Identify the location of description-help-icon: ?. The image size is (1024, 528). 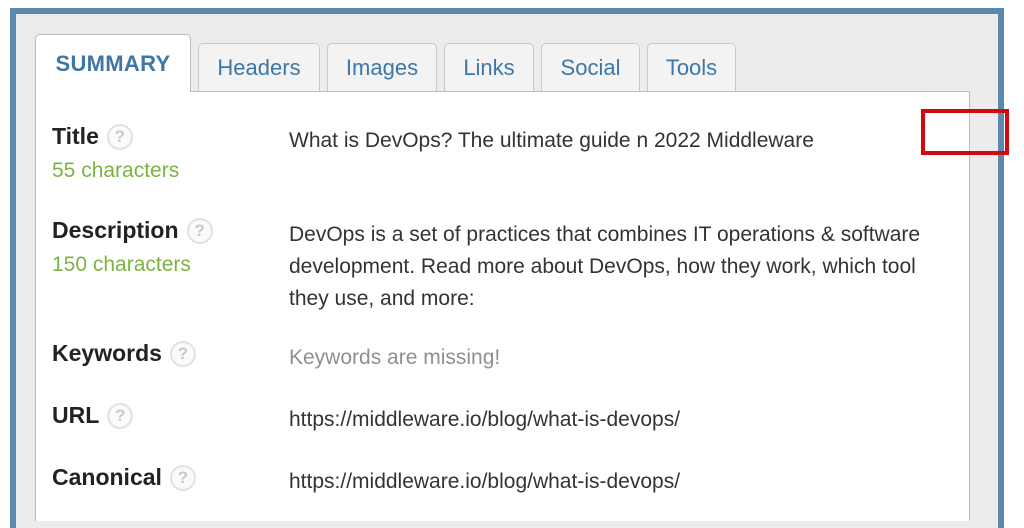
(199, 230).